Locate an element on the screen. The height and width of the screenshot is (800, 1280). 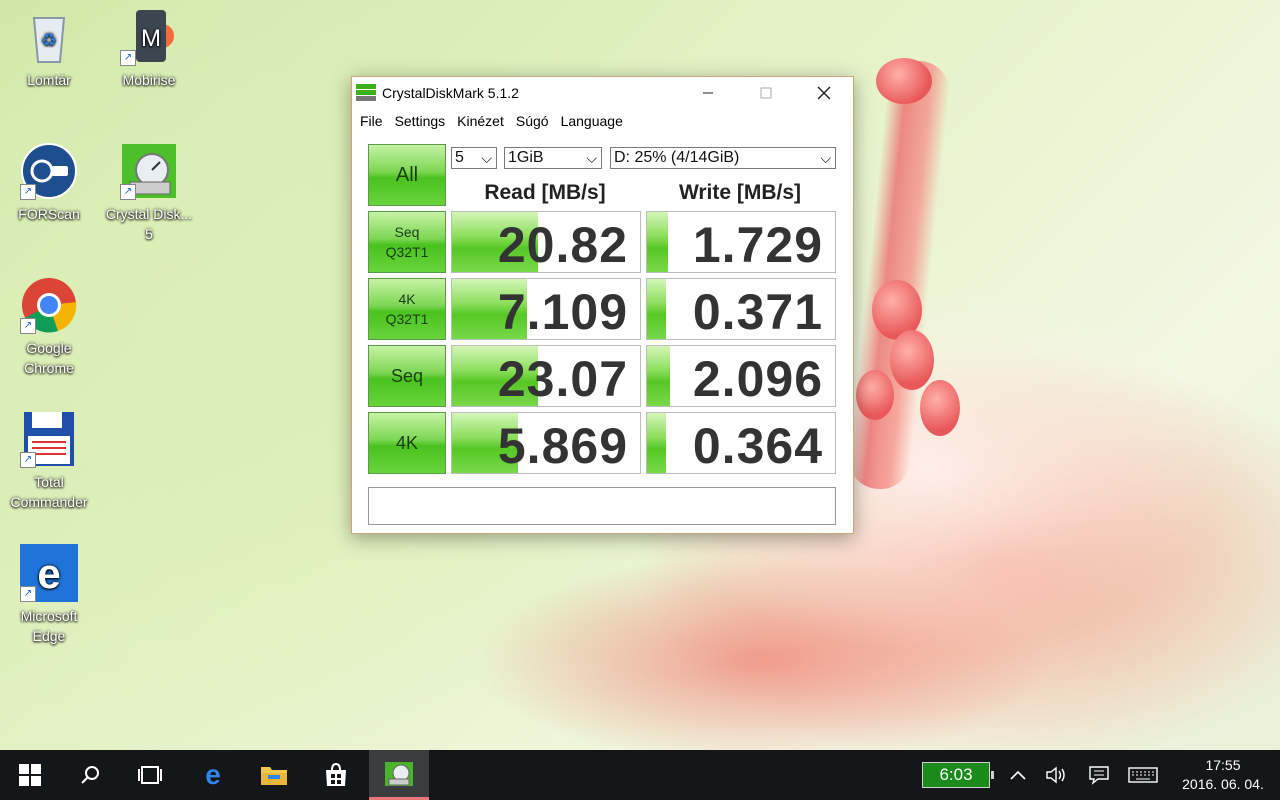
battery-time-indicator: 6:03 is located at coordinates (958, 775).